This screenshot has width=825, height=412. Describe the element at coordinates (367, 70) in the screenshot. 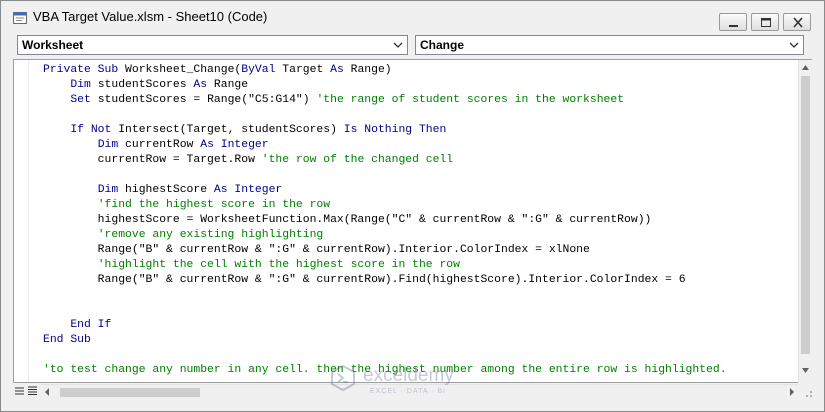

I see `code-token: Range)` at that location.